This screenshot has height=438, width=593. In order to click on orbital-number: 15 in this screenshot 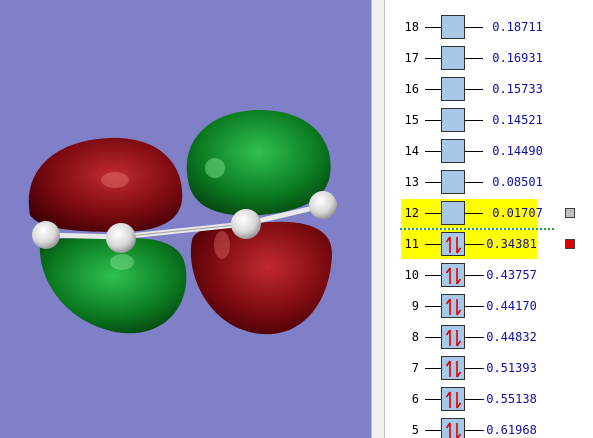, I will do `click(411, 120)`.